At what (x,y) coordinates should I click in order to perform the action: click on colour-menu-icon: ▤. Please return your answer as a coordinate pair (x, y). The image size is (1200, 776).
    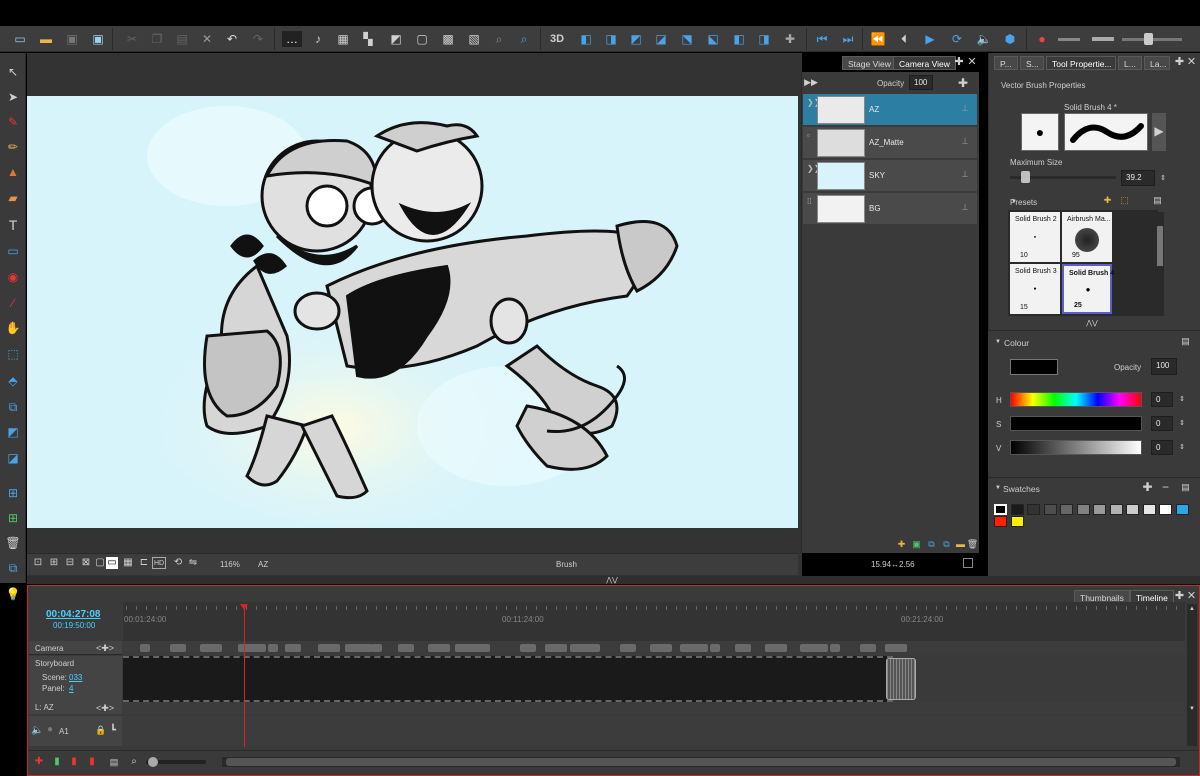
    Looking at the image, I should click on (1185, 341).